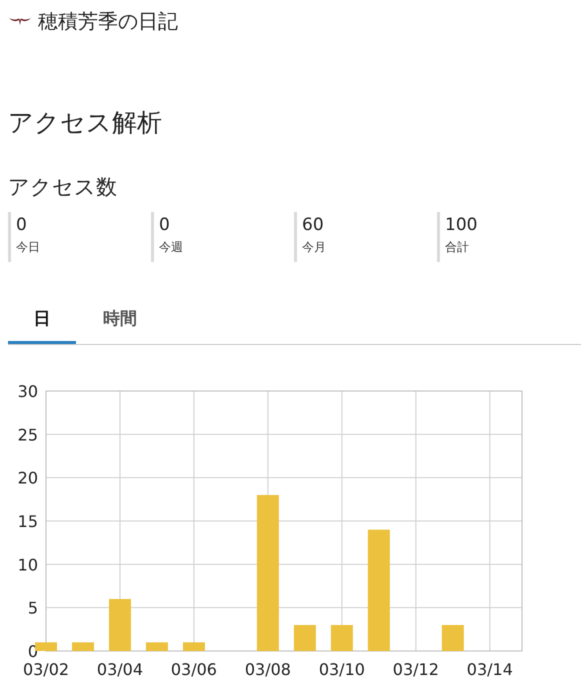 Image resolution: width=586 pixels, height=696 pixels. I want to click on tab: 日, so click(42, 320).